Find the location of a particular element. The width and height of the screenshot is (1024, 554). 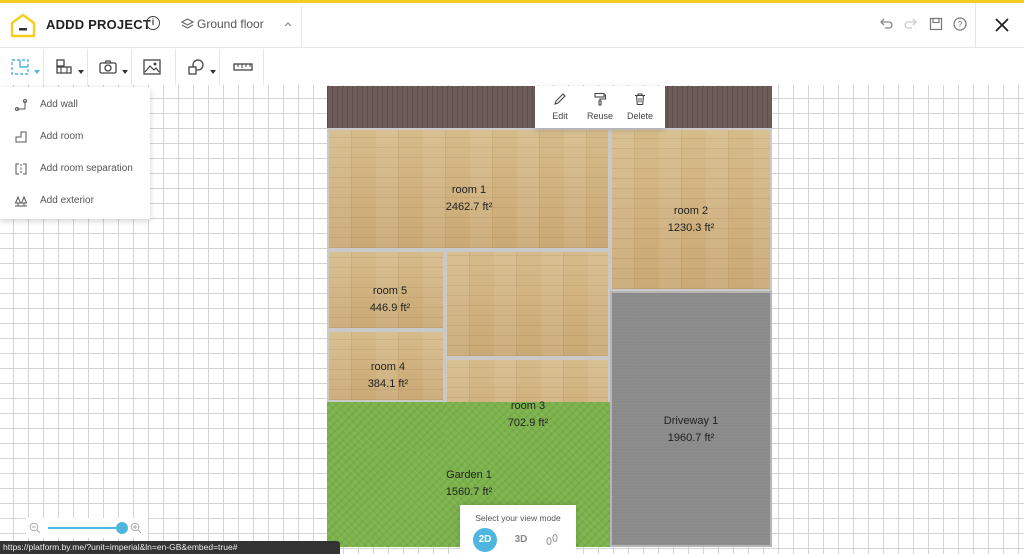

construct-tool is located at coordinates (22, 67).